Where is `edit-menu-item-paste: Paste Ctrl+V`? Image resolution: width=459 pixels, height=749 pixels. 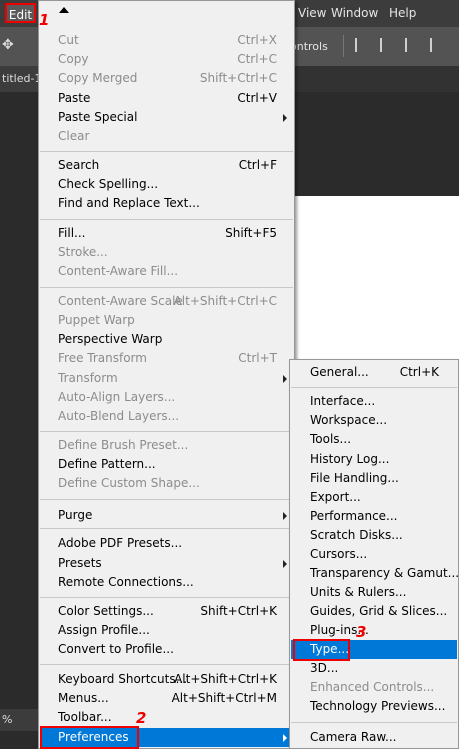 edit-menu-item-paste: Paste Ctrl+V is located at coordinates (166, 98).